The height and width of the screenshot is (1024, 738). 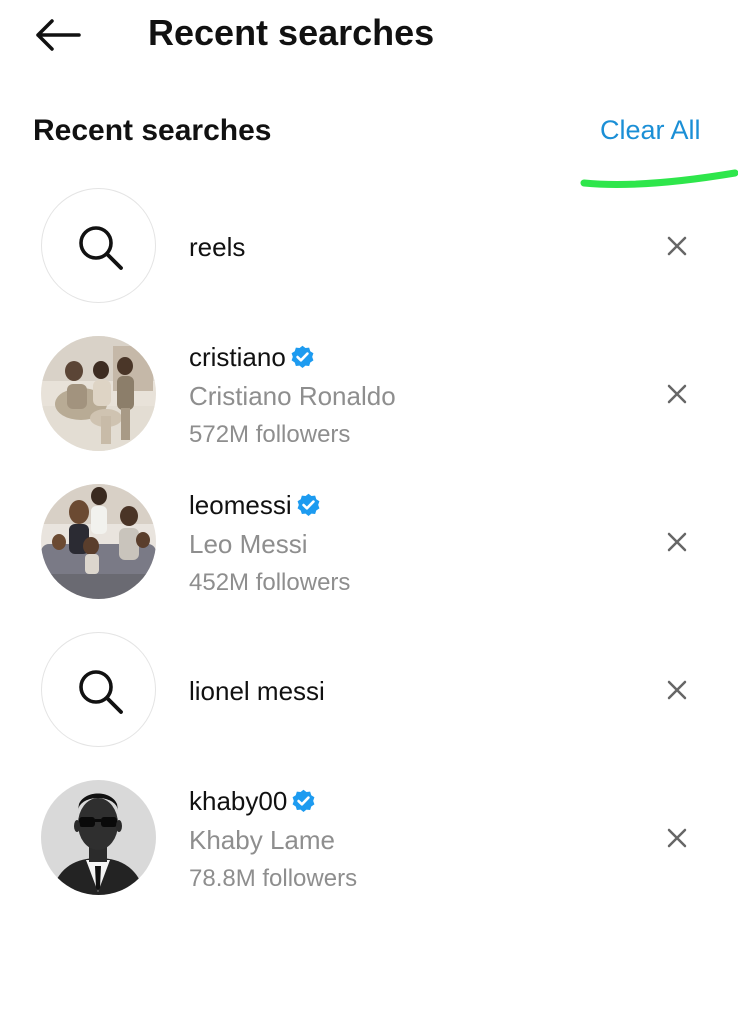 What do you see at coordinates (650, 130) in the screenshot?
I see `clear-all-button: Clear All` at bounding box center [650, 130].